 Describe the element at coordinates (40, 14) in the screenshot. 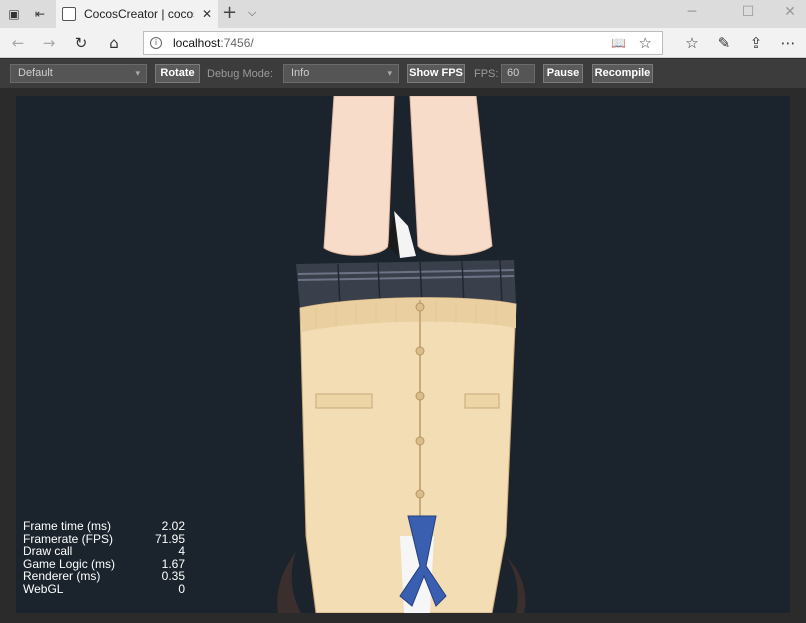

I see `set-aside-tabs-icon: ⇤` at that location.